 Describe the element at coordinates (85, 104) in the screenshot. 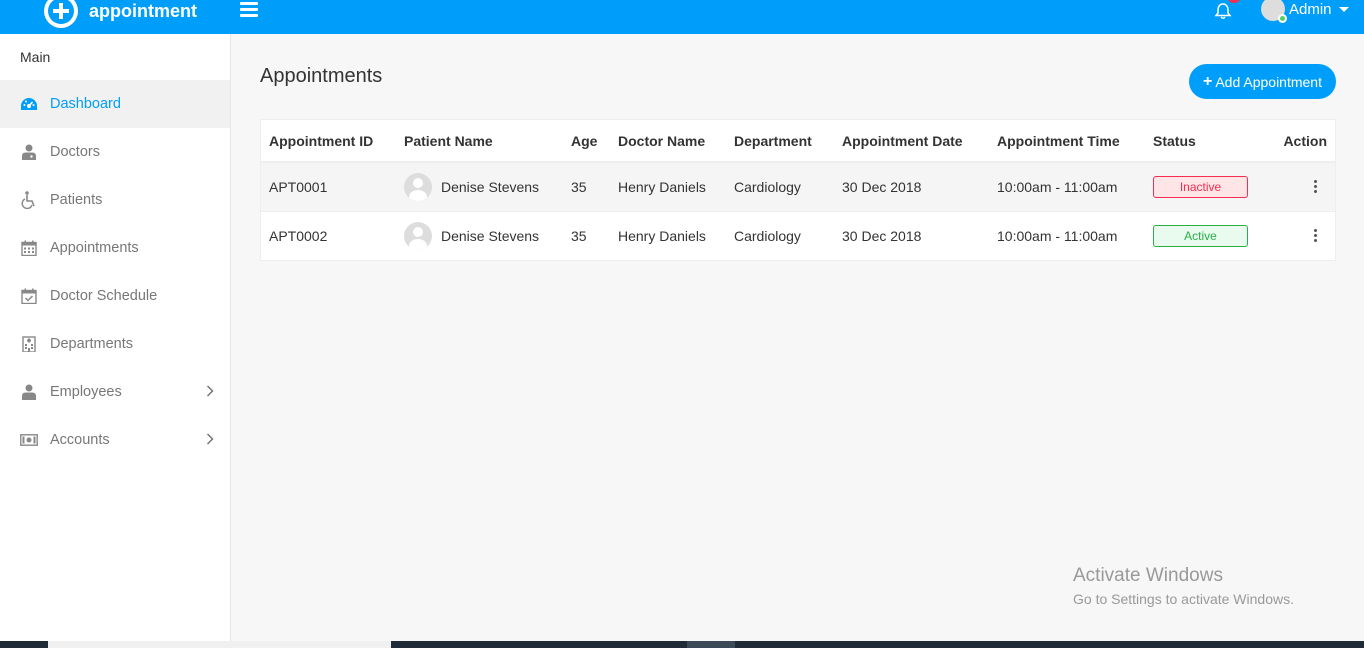

I see `sidebar-item-label: Dashboard` at that location.